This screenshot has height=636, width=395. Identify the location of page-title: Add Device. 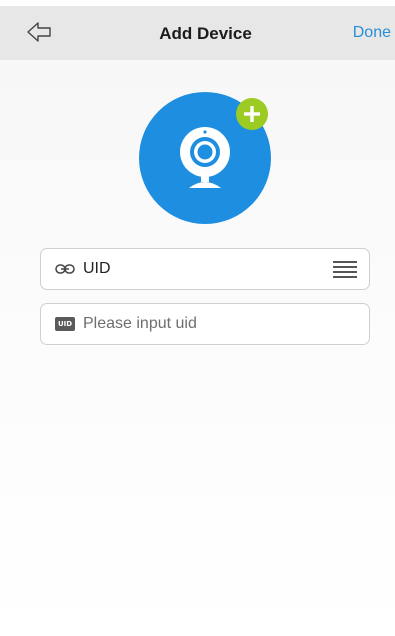
(205, 33).